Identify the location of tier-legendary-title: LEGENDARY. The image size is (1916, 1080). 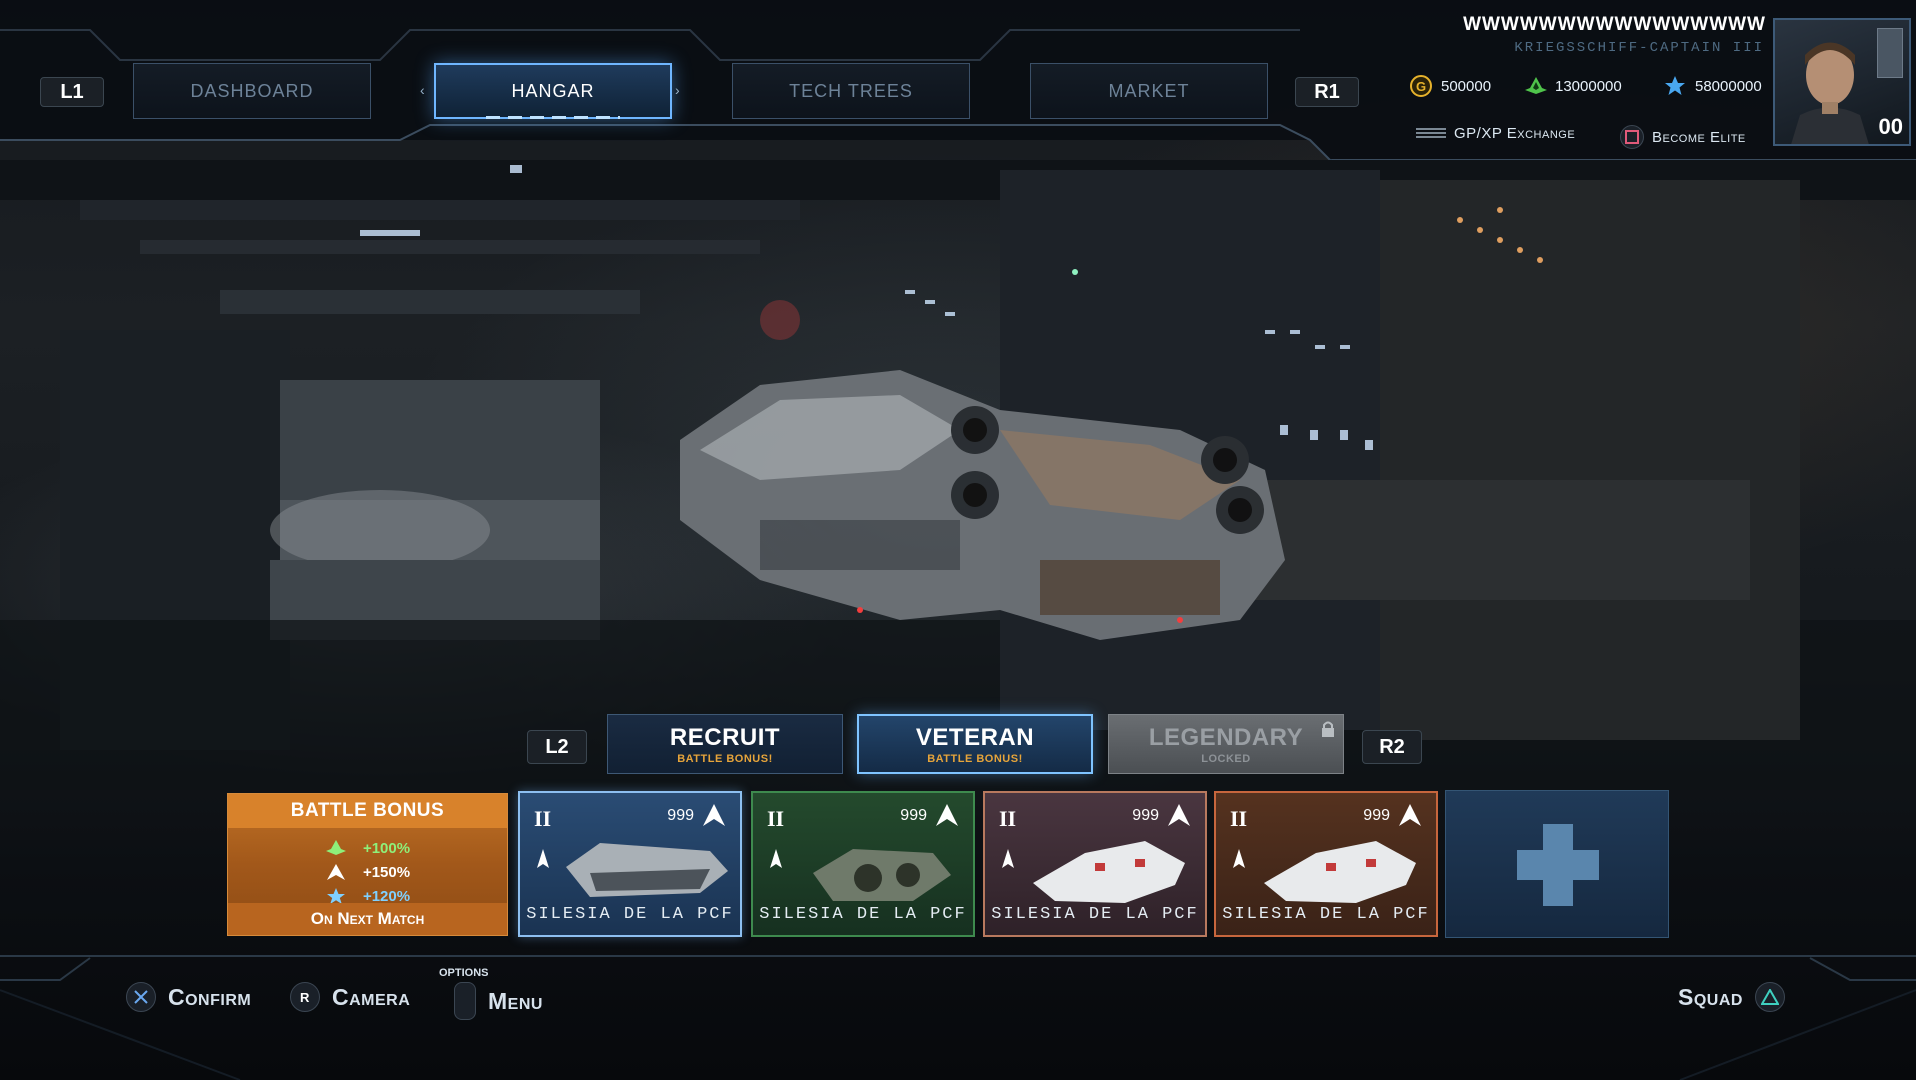
(1226, 737).